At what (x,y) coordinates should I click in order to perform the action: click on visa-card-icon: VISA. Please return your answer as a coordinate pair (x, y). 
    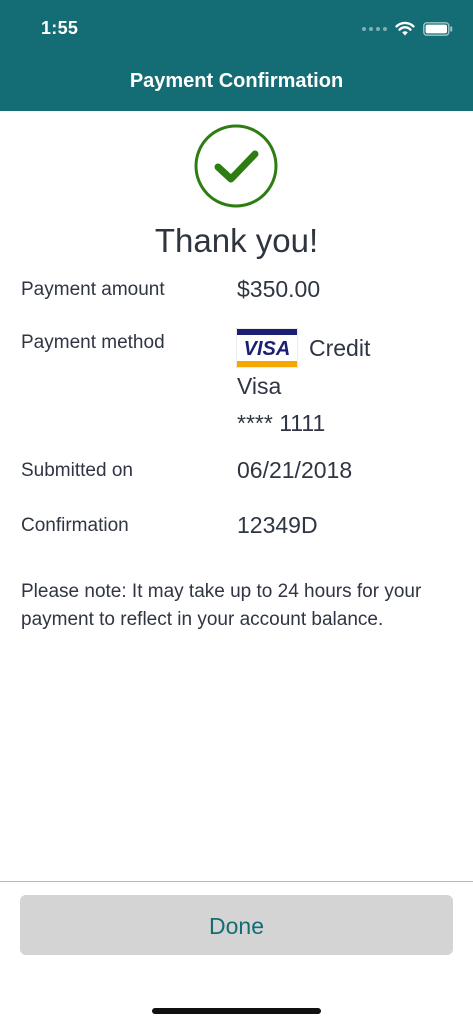
    Looking at the image, I should click on (267, 348).